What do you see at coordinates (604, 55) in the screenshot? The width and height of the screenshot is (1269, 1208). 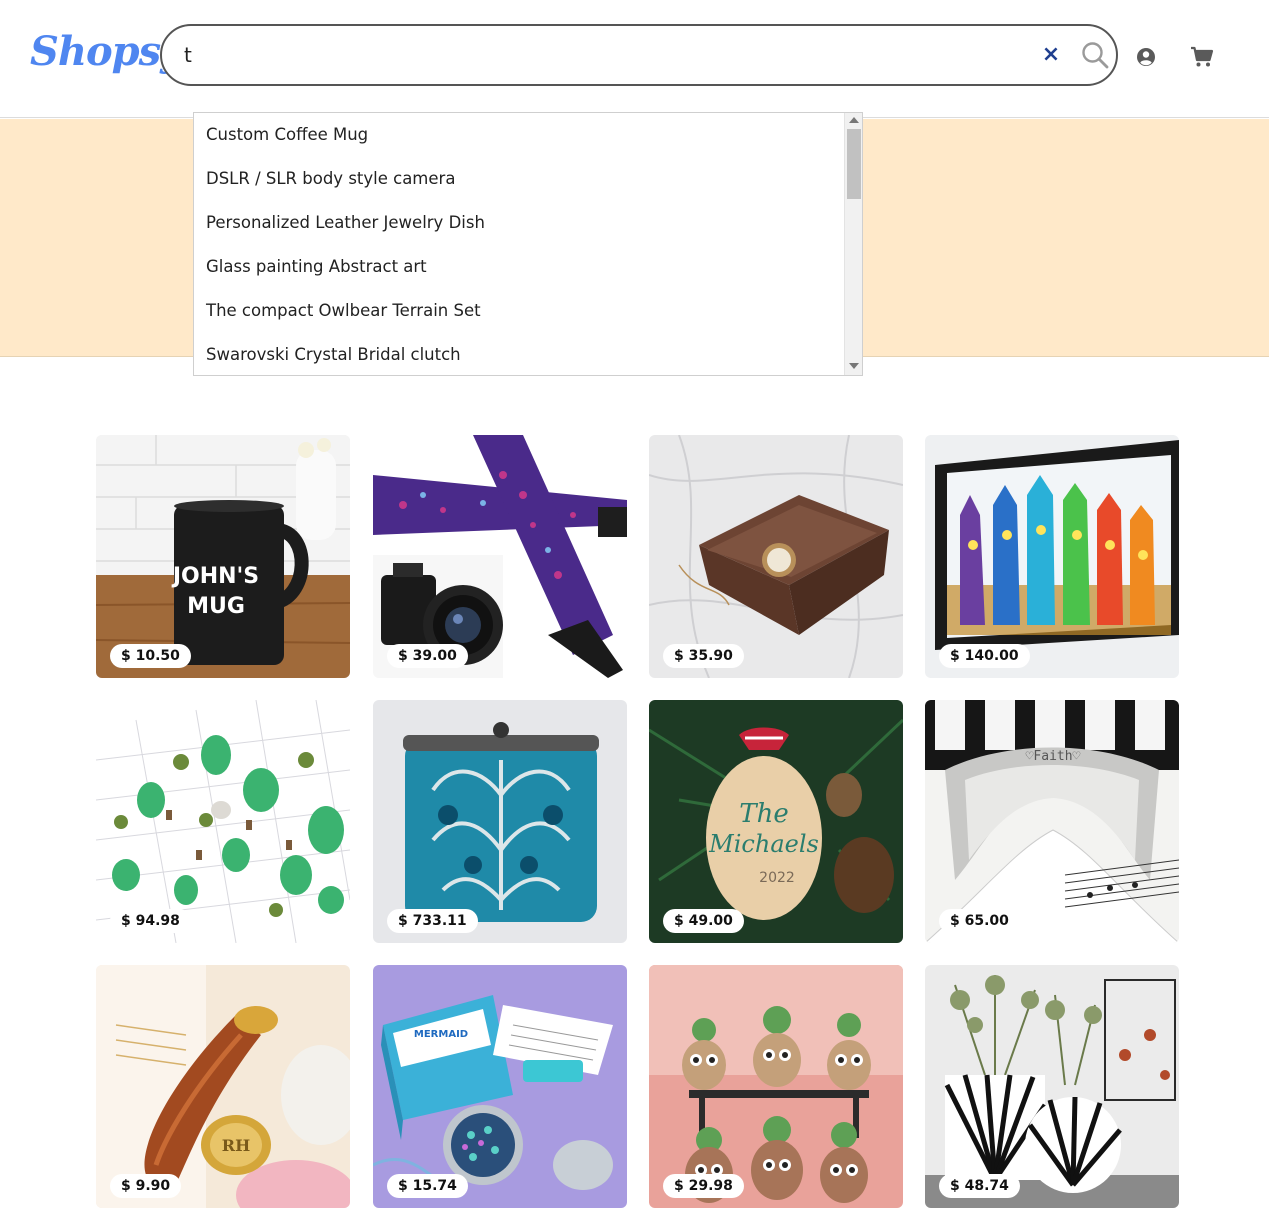 I see `search-input` at bounding box center [604, 55].